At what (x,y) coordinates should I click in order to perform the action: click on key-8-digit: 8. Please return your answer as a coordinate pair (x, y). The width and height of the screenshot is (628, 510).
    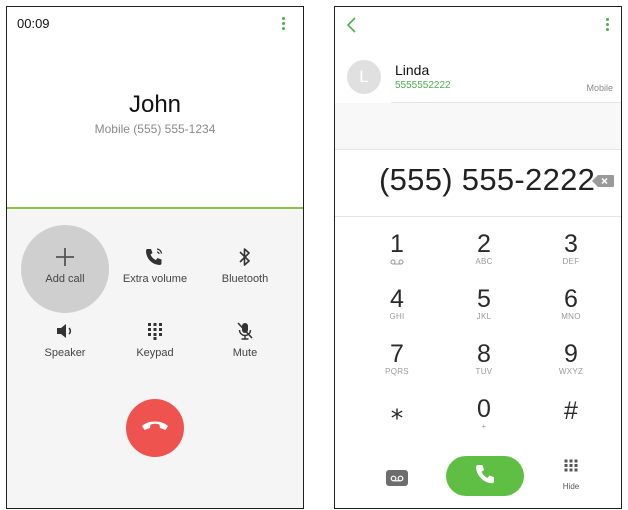
    Looking at the image, I should click on (484, 354).